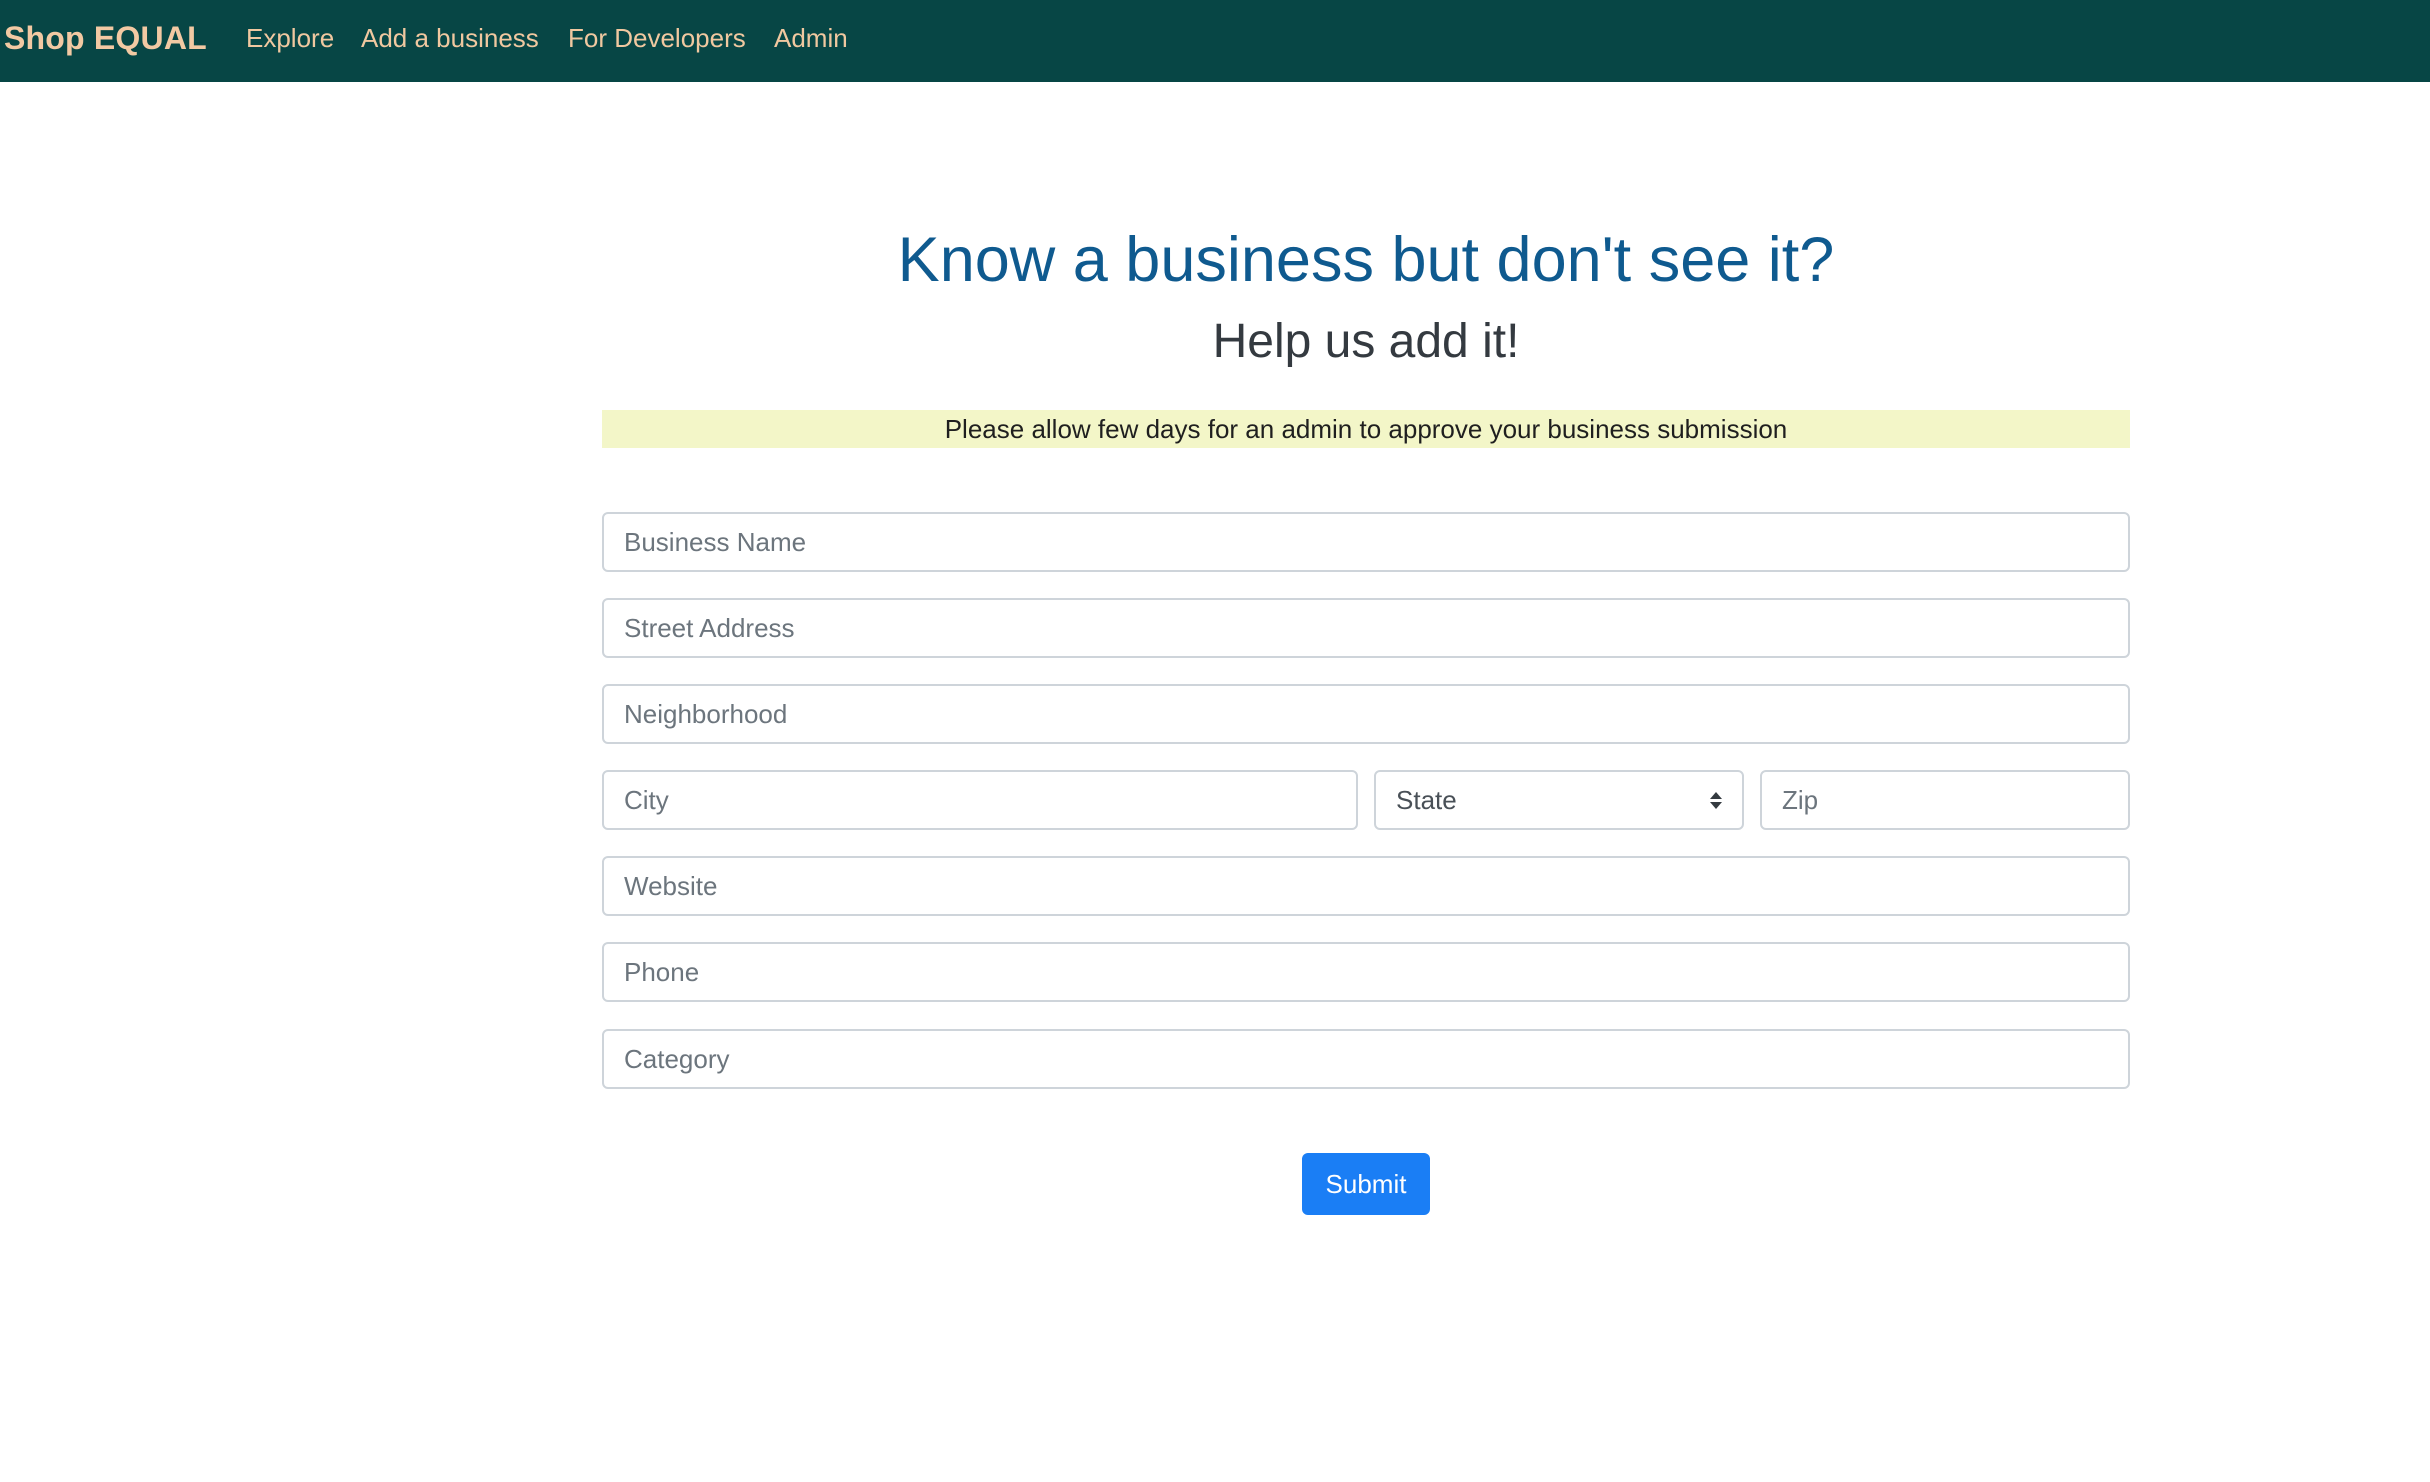 This screenshot has width=2430, height=1482. Describe the element at coordinates (657, 38) in the screenshot. I see `nav-link-for-developers: For Developers` at that location.